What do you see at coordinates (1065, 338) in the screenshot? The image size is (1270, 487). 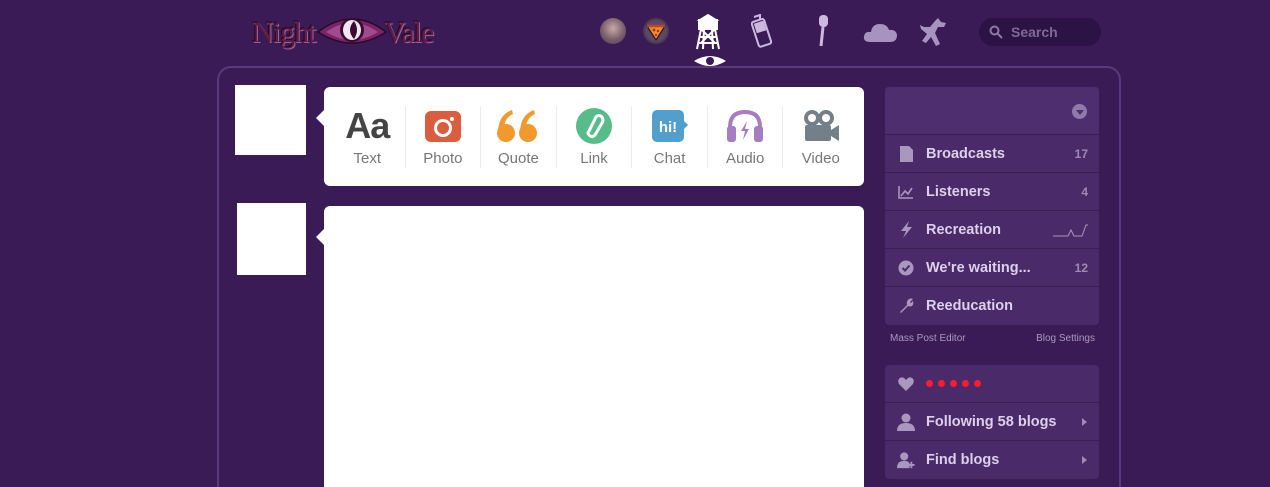 I see `blog-settings-link: Blog Settings` at bounding box center [1065, 338].